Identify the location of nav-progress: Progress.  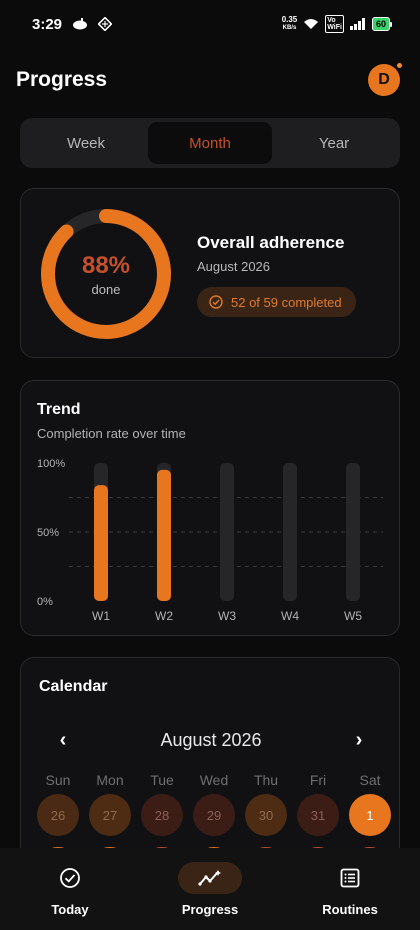
(210, 889).